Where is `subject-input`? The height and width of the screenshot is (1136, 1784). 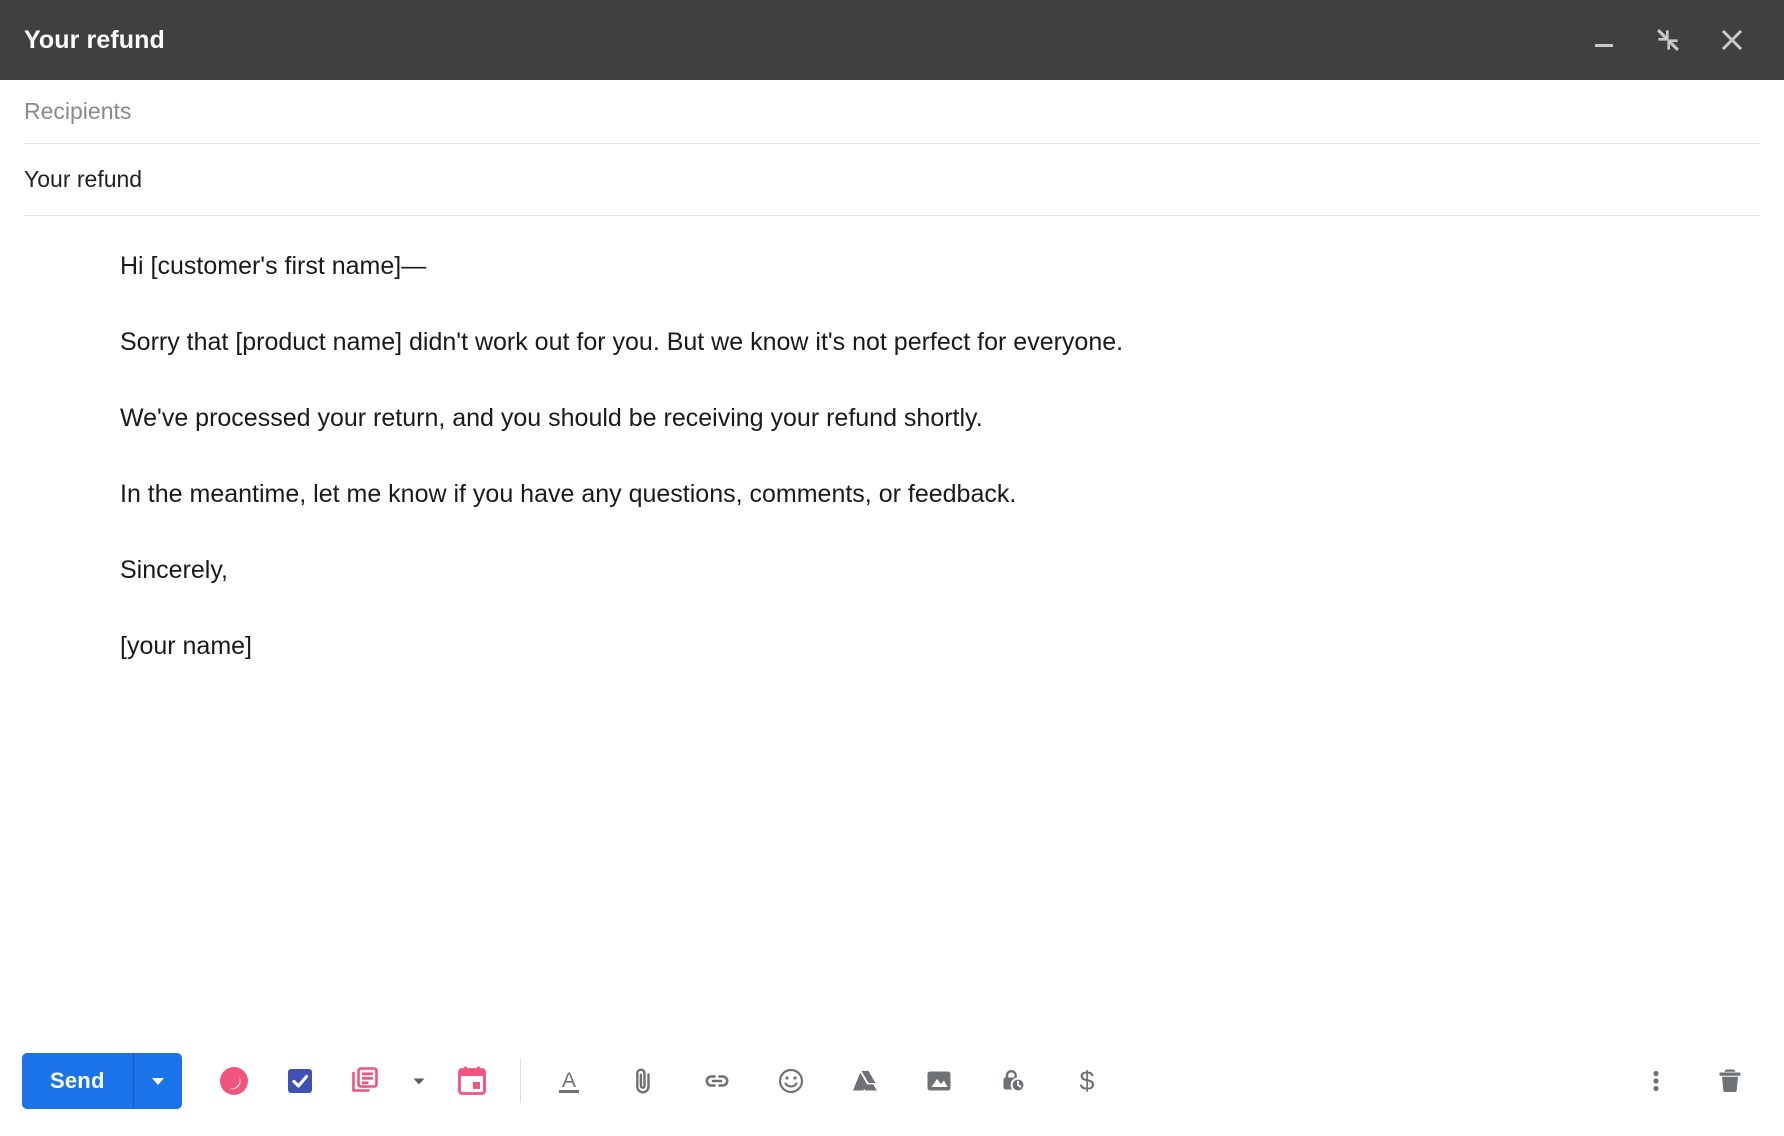
subject-input is located at coordinates (892, 180).